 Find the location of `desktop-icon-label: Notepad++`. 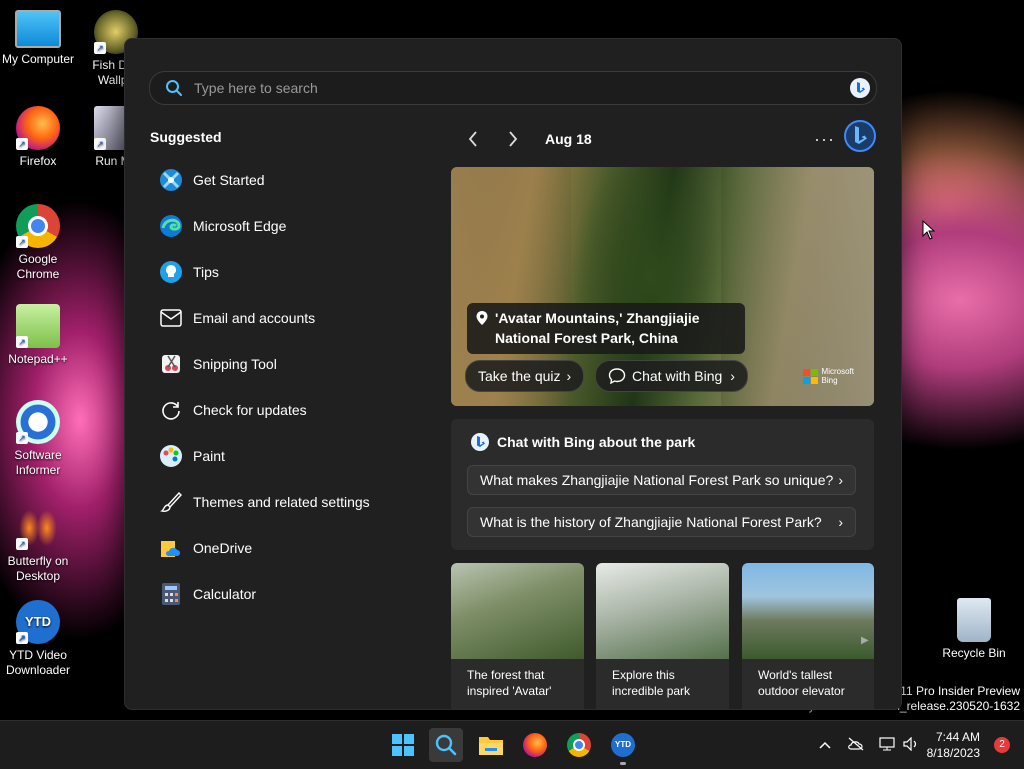

desktop-icon-label: Notepad++ is located at coordinates (38, 359).